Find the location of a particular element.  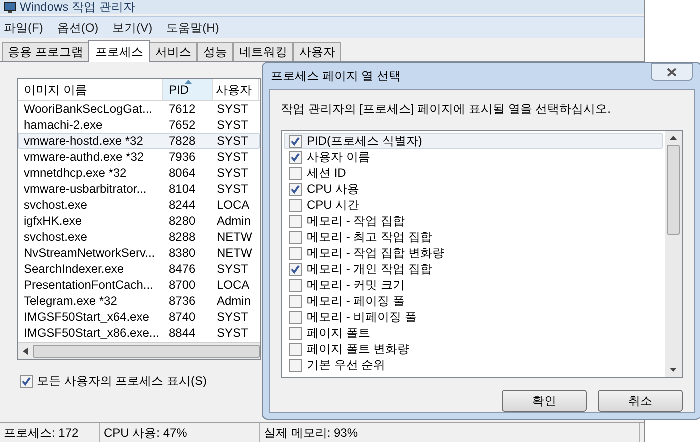

table-cell-text: 8280 is located at coordinates (182, 221).